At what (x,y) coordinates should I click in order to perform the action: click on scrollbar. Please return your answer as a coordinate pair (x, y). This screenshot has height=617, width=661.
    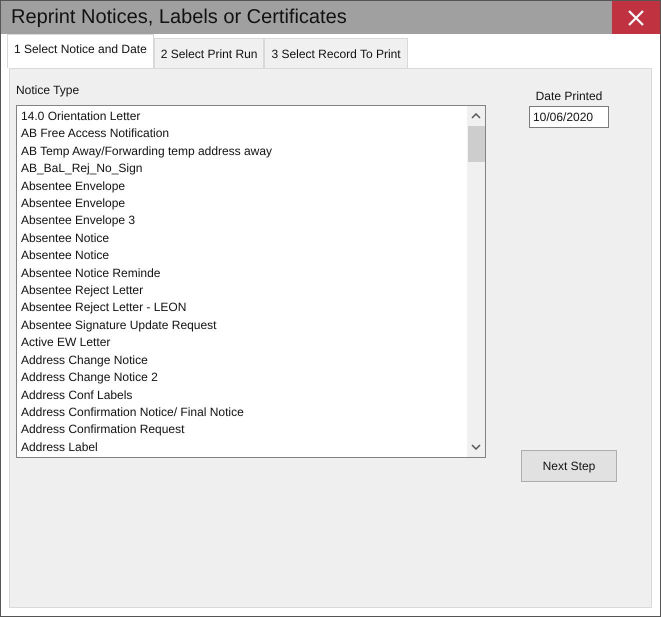
    Looking at the image, I should click on (476, 281).